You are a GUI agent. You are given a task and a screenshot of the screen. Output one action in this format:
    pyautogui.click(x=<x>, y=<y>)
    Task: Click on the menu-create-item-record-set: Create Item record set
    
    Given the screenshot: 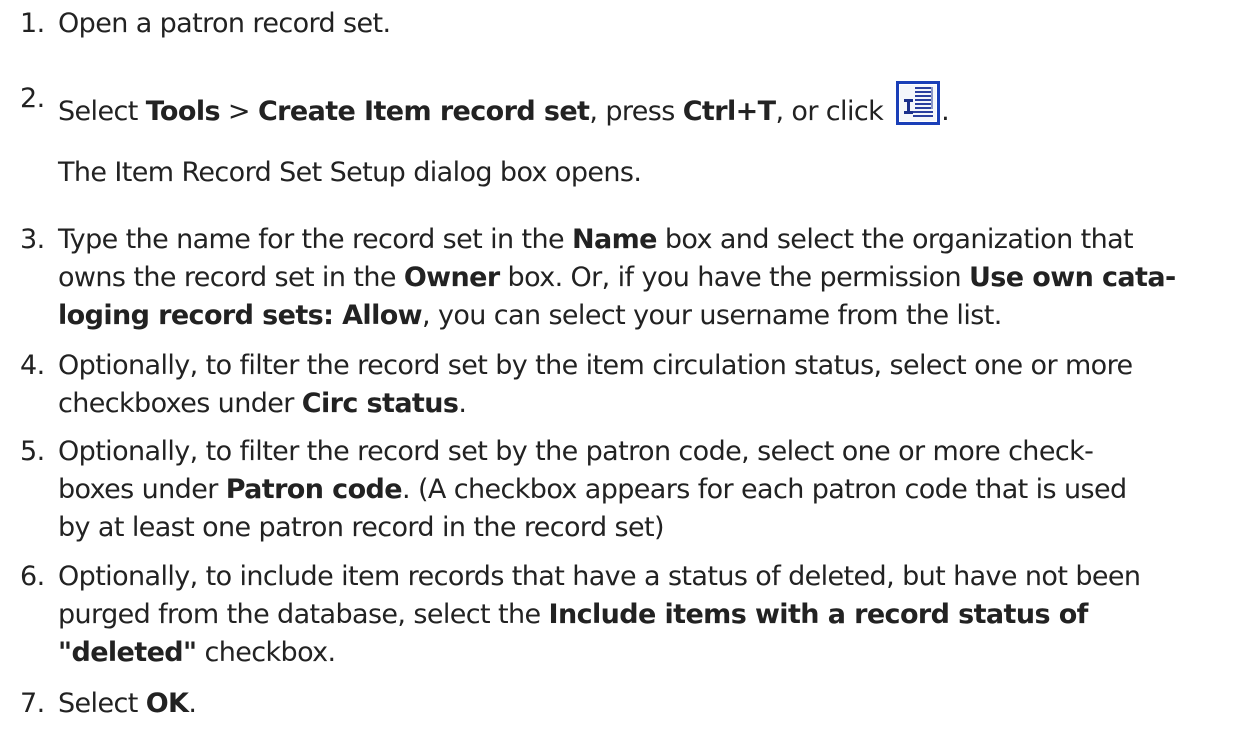 What is the action you would take?
    pyautogui.click(x=423, y=111)
    